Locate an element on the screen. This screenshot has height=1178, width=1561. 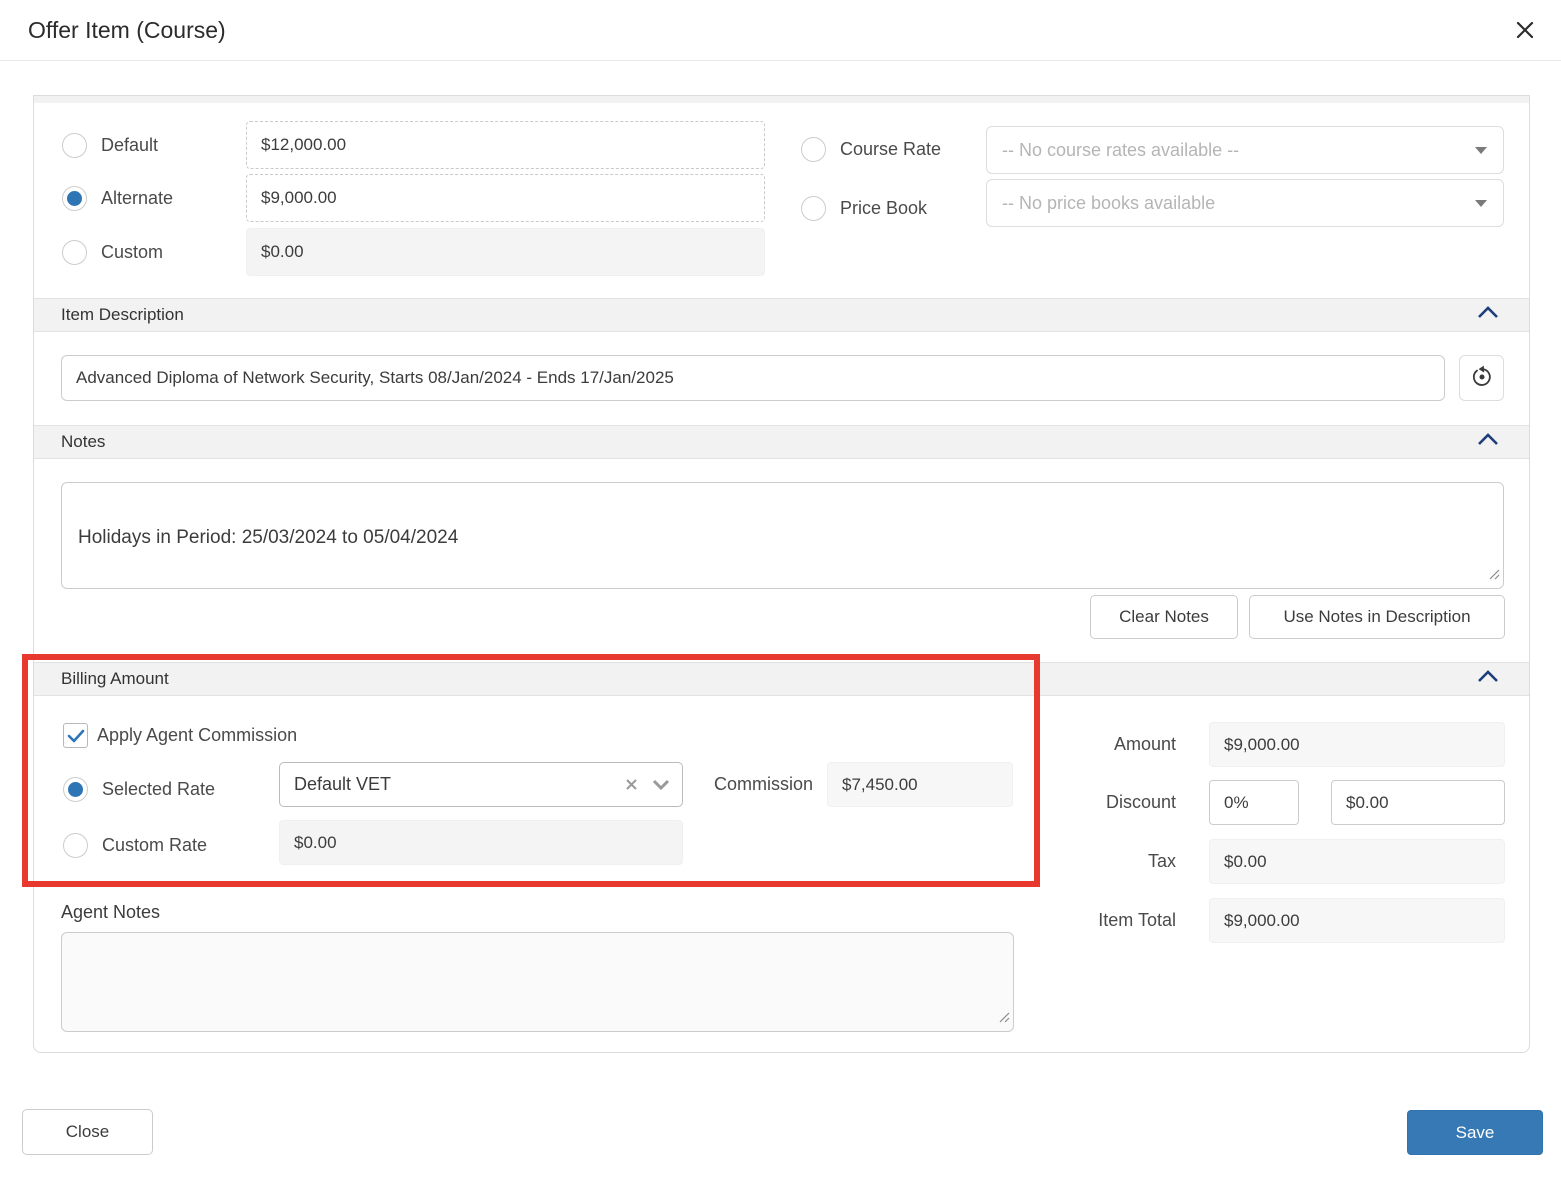
use-notes-in-description-button: Use Notes in Description is located at coordinates (1377, 617).